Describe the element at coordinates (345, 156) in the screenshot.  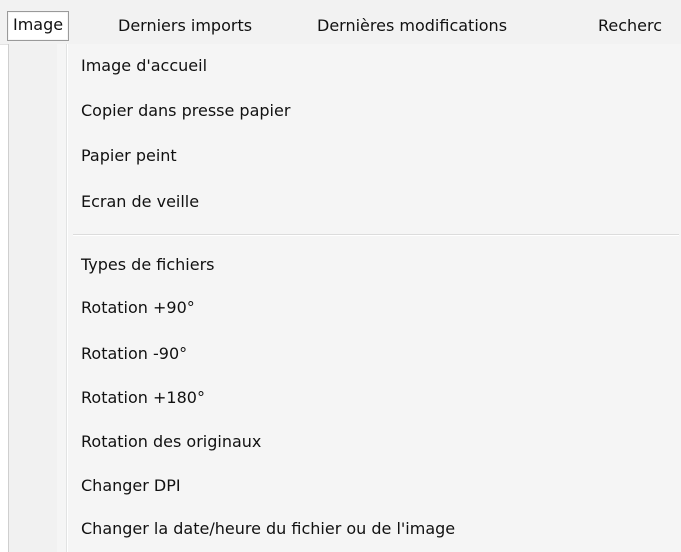
I see `menu-item-papier-peint: Papier peint` at that location.